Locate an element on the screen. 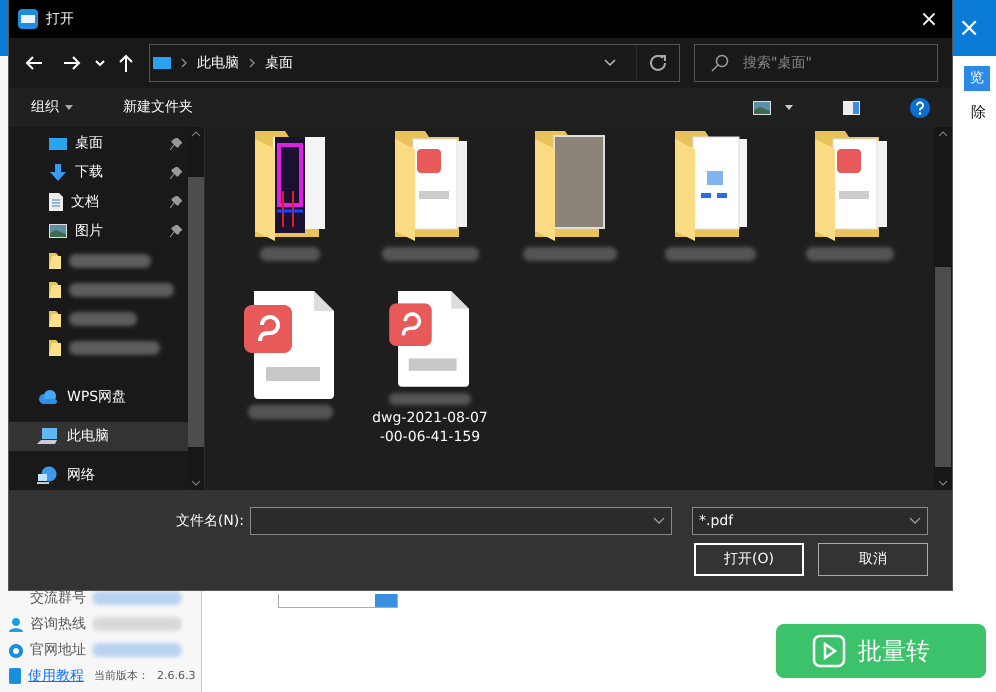  version-label: 当前版本： is located at coordinates (121, 676).